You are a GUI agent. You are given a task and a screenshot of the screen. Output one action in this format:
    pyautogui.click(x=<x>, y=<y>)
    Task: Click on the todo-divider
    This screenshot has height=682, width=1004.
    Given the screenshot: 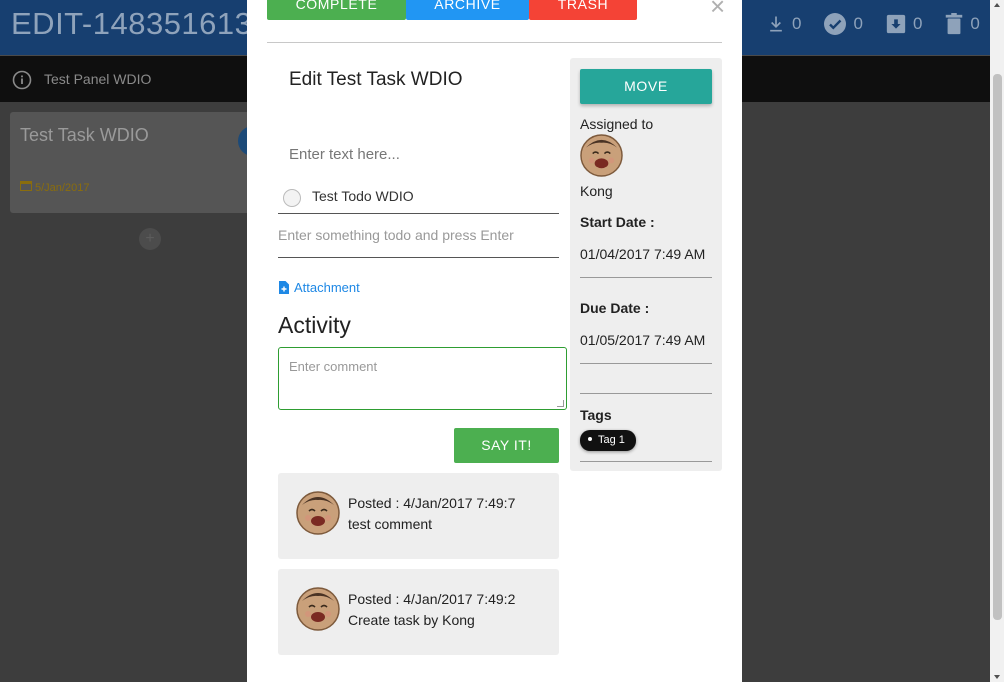 What is the action you would take?
    pyautogui.click(x=418, y=213)
    